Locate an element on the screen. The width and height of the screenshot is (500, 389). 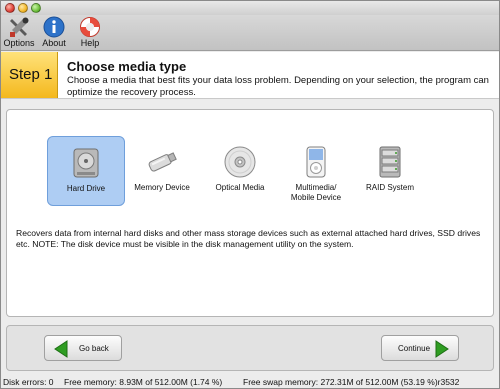
go-back-label: Go back is located at coordinates (94, 348).